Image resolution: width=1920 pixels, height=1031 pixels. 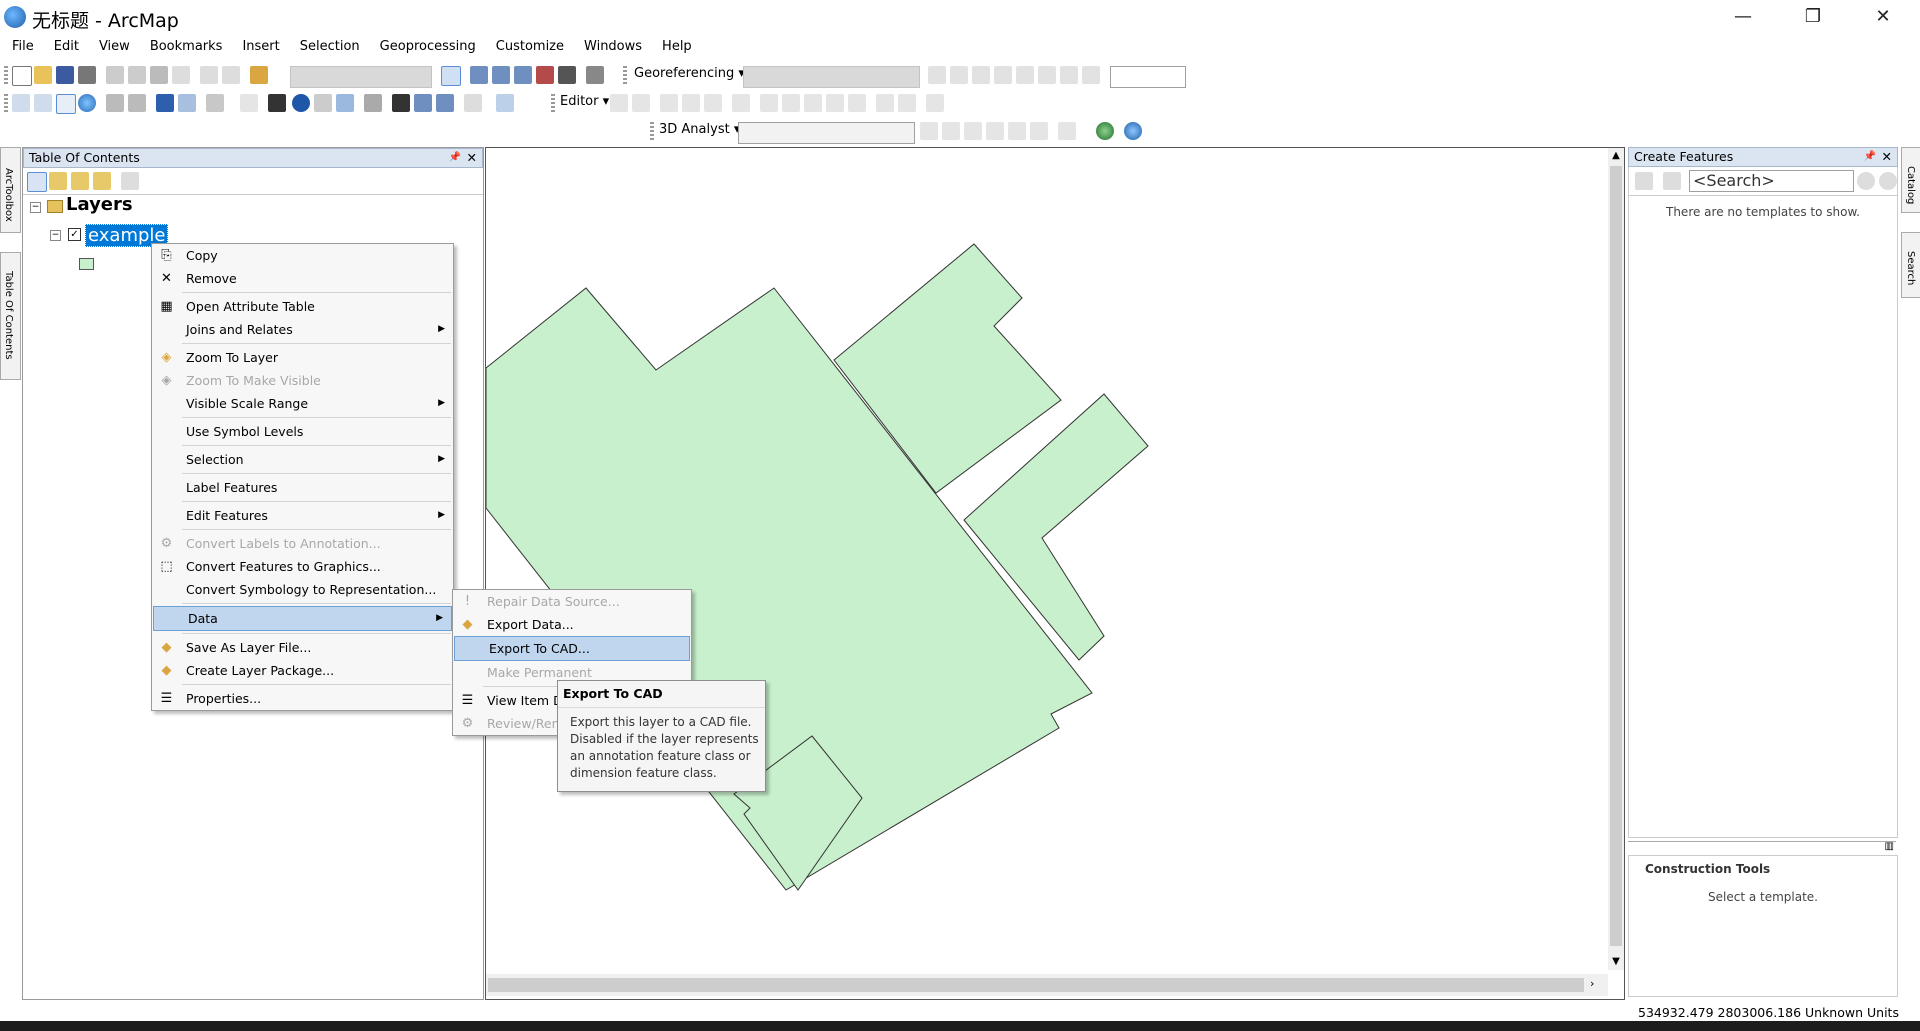 What do you see at coordinates (323, 103) in the screenshot?
I see `hyperlink-icon` at bounding box center [323, 103].